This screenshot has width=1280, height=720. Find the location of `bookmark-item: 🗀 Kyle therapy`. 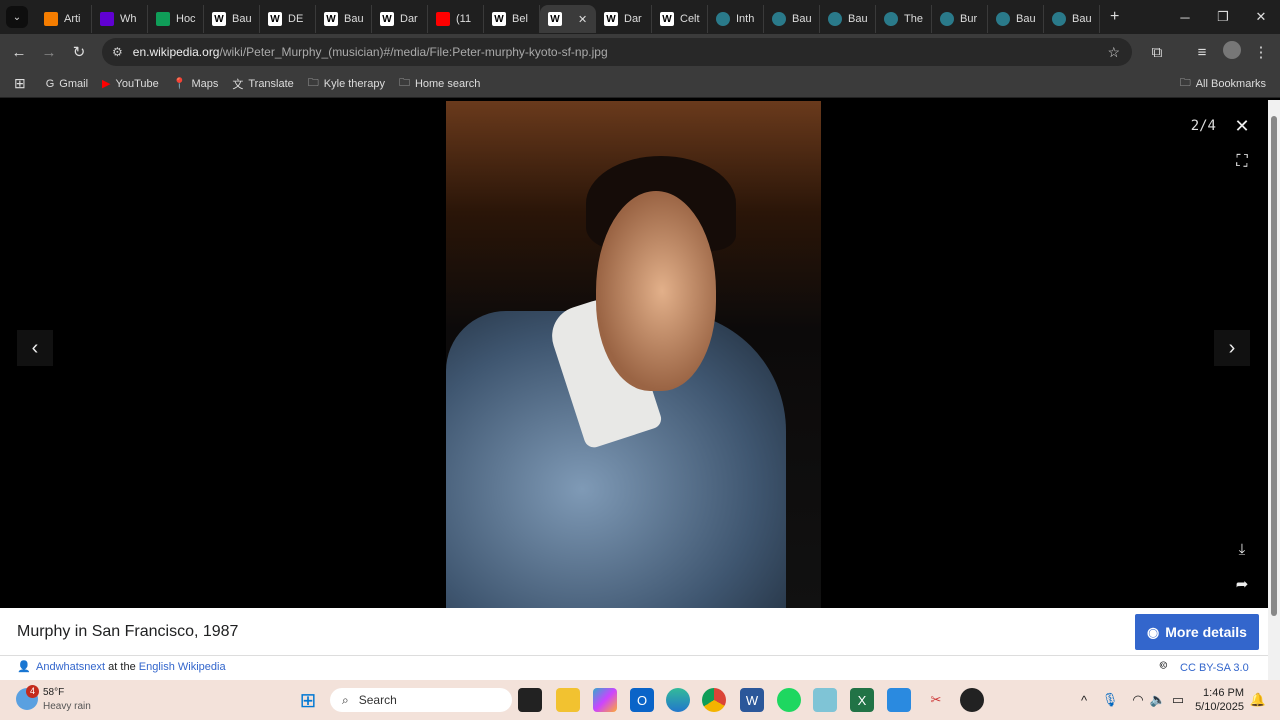

bookmark-item: 🗀 Kyle therapy is located at coordinates (346, 83).